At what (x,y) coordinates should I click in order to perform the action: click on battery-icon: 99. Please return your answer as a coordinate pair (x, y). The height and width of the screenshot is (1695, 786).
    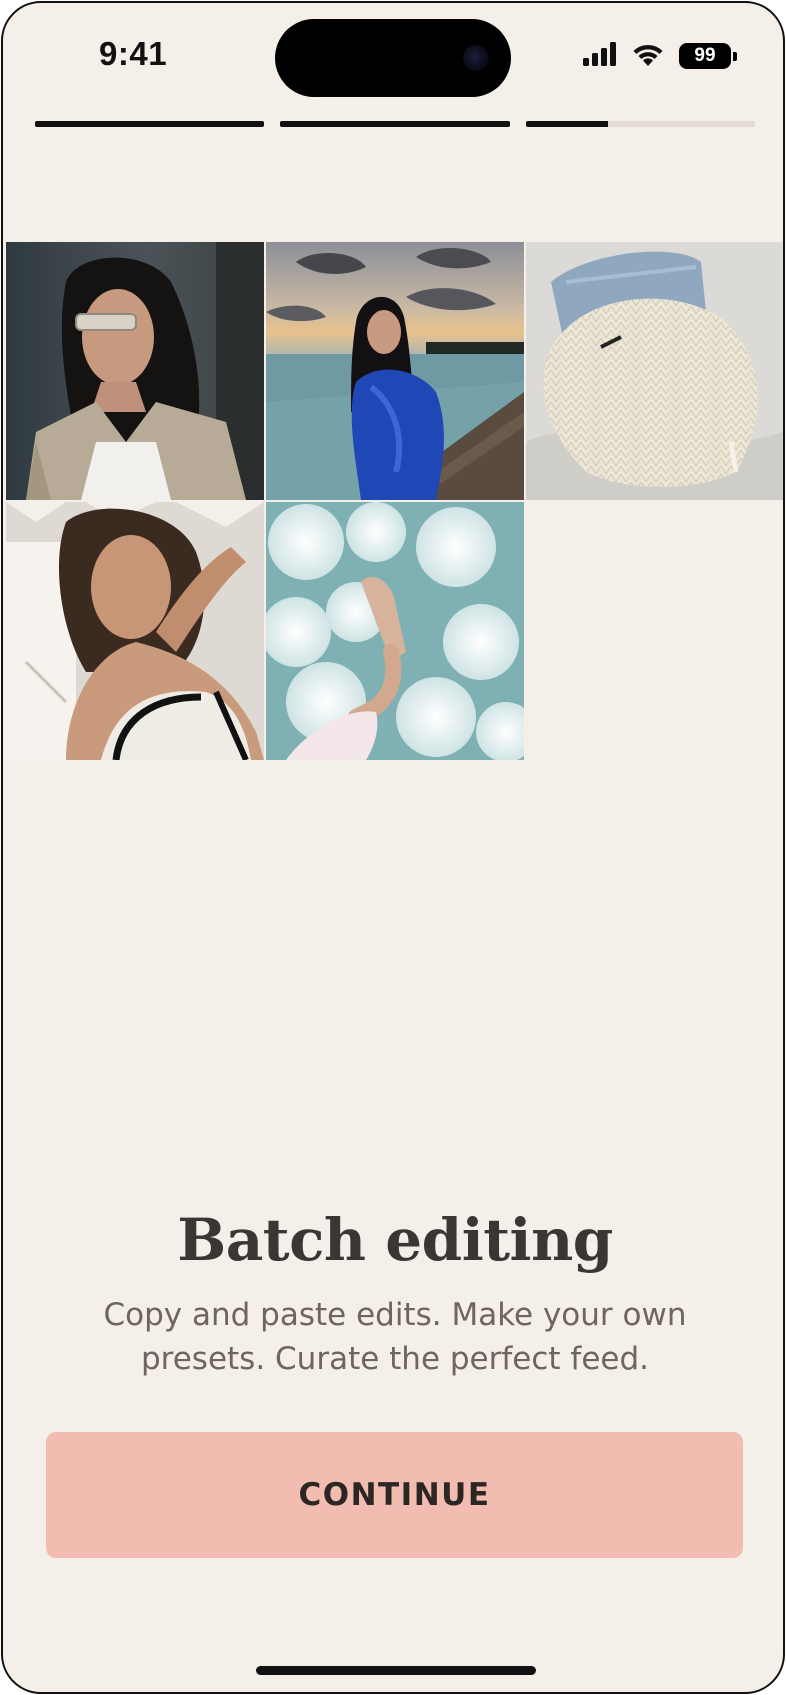
    Looking at the image, I should click on (708, 56).